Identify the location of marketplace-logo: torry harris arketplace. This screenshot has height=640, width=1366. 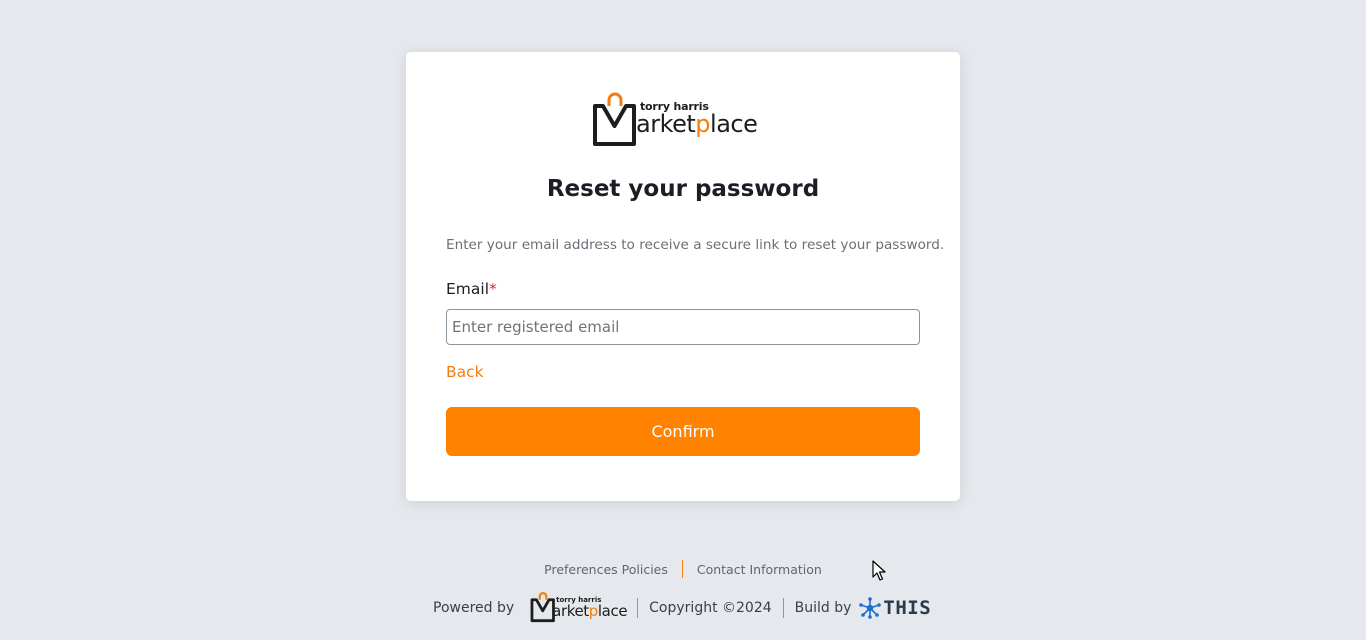
(683, 121).